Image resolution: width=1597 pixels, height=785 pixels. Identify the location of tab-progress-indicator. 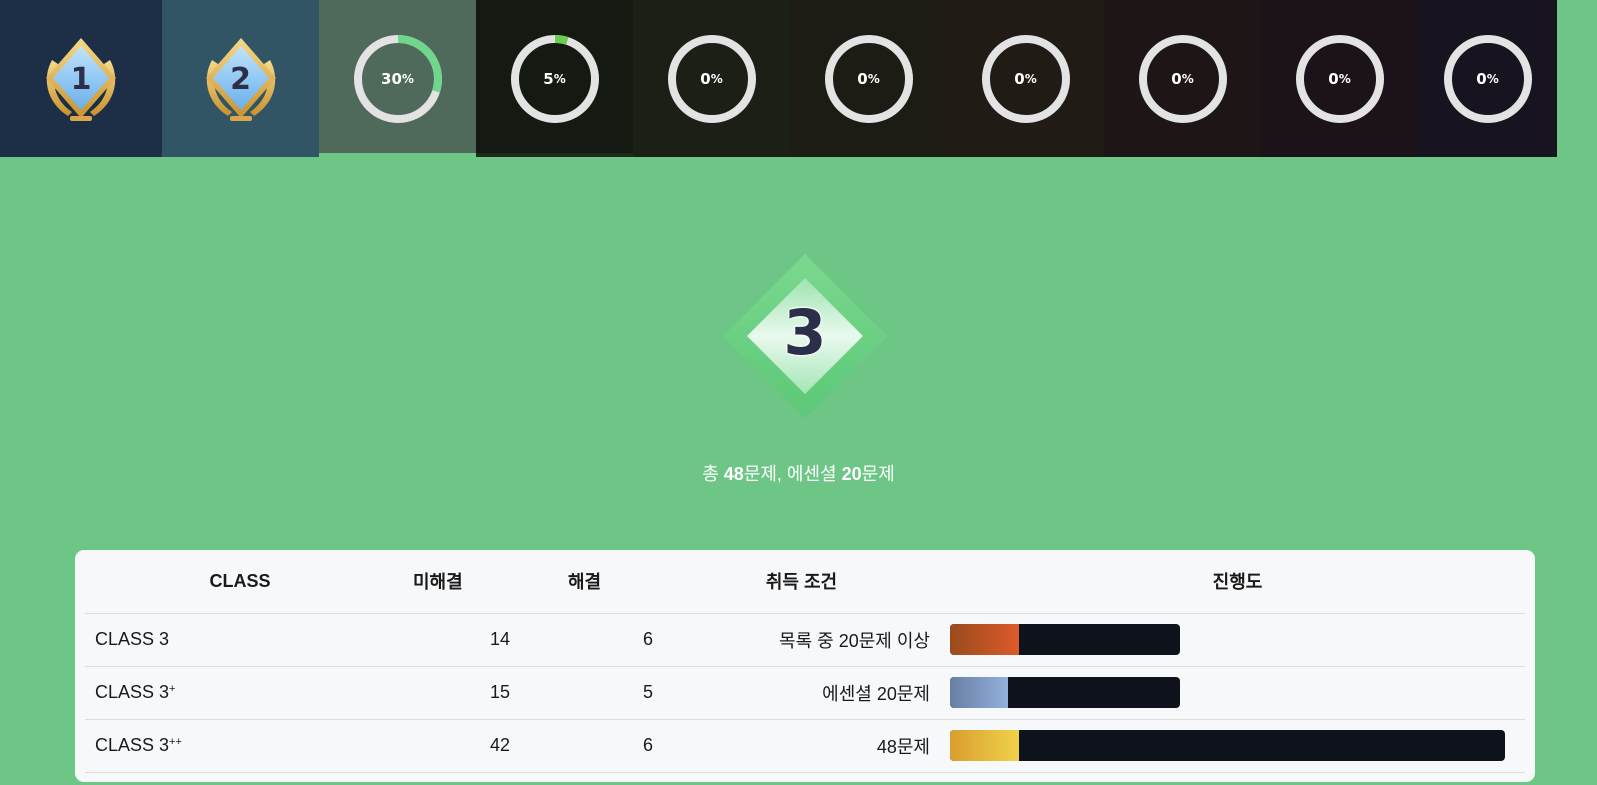
(554, 155).